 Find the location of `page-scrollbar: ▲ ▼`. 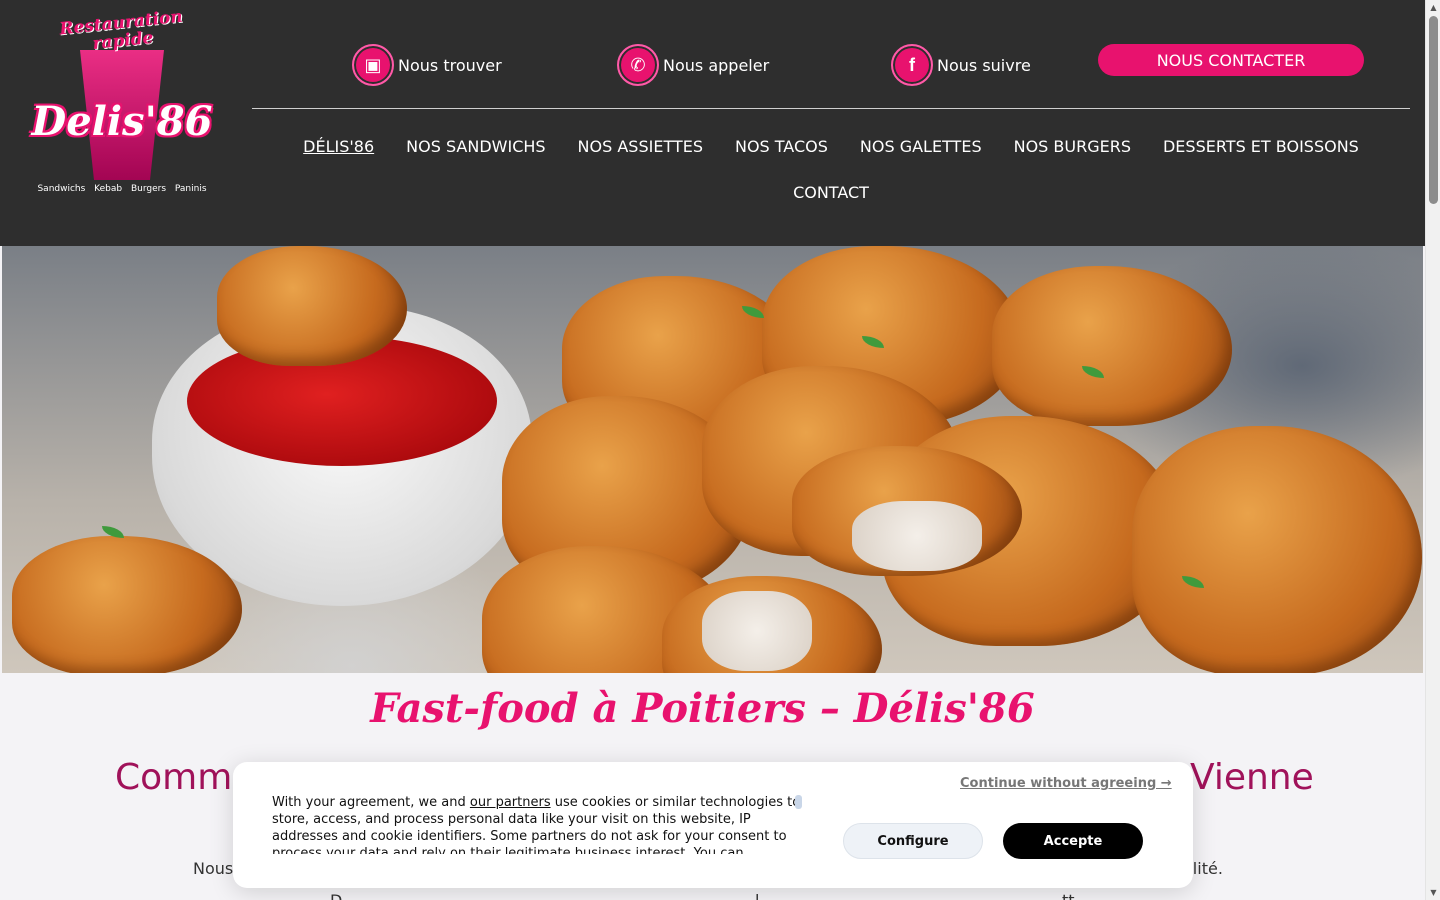

page-scrollbar: ▲ ▼ is located at coordinates (1432, 450).